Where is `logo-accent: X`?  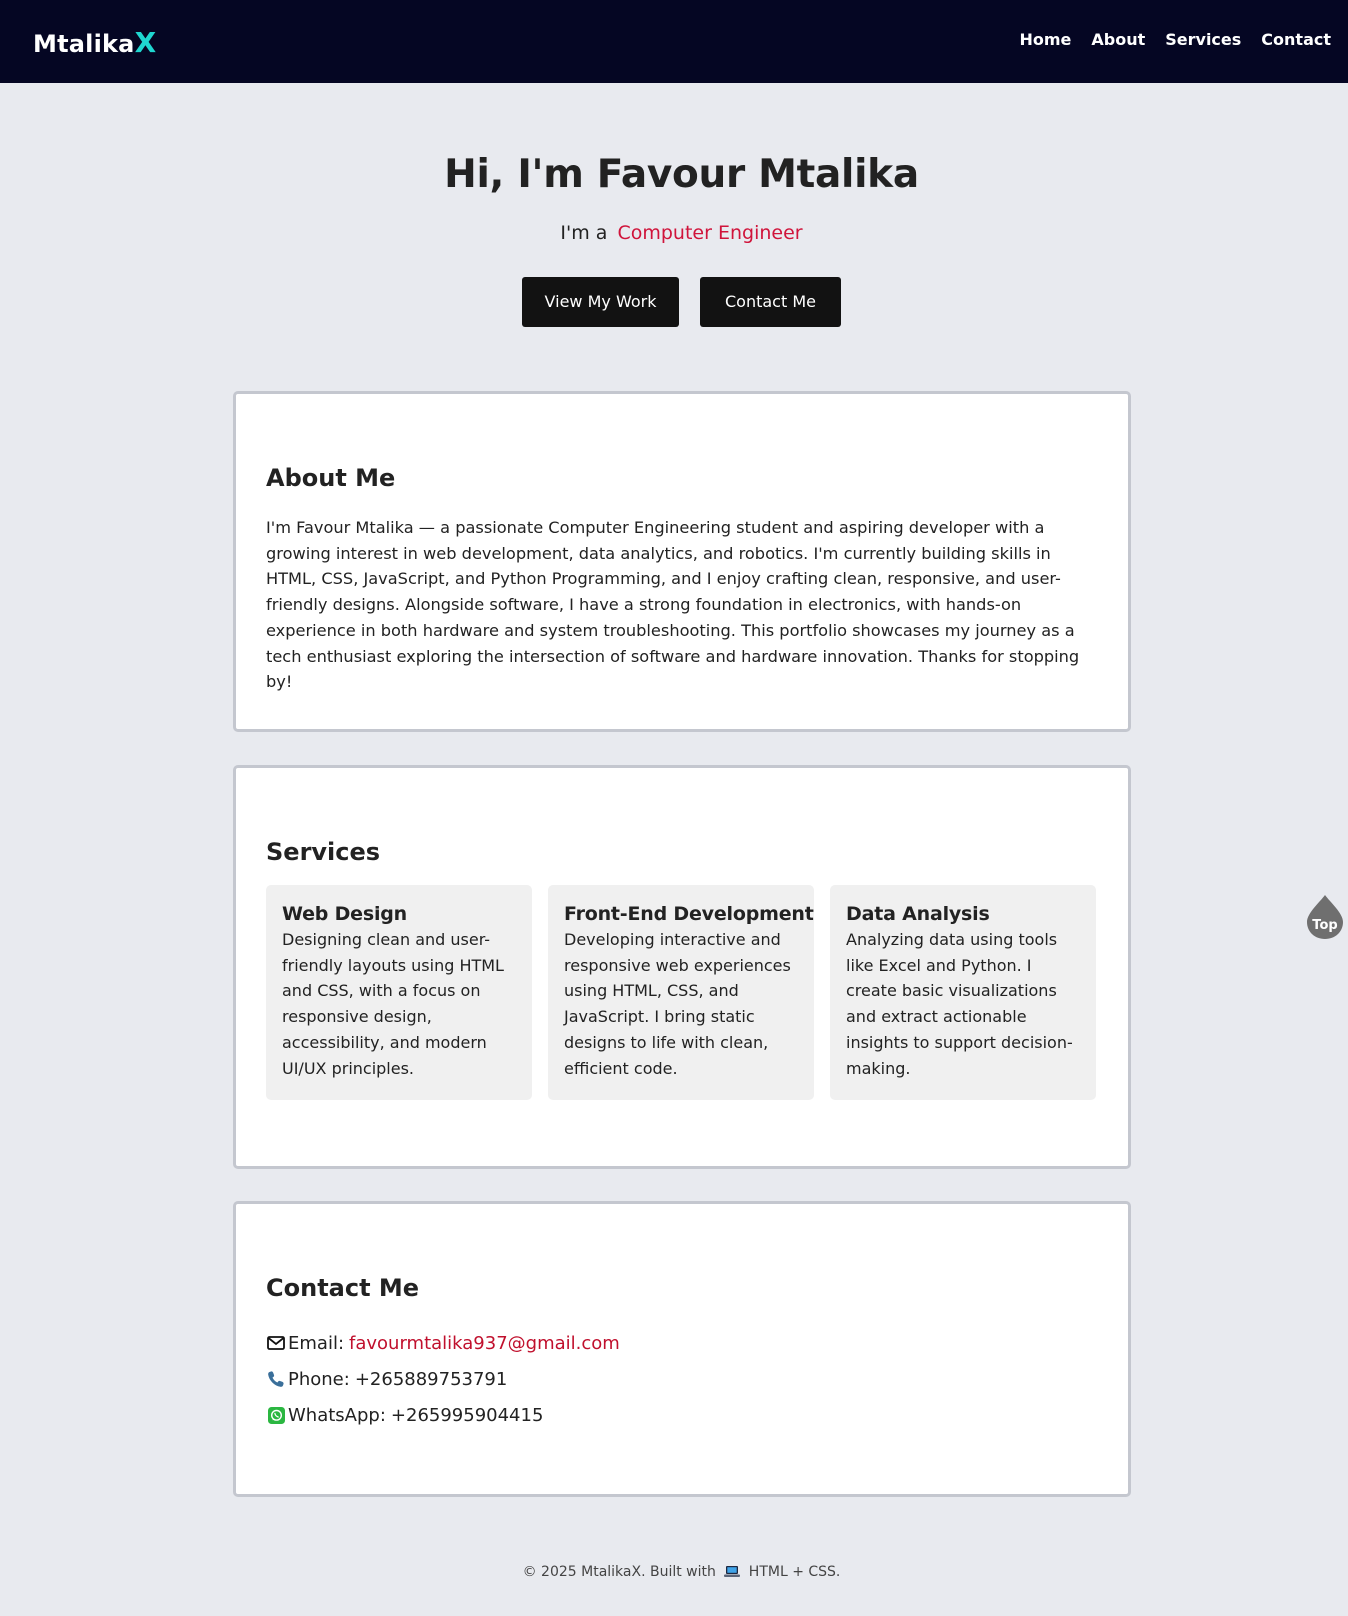 logo-accent: X is located at coordinates (145, 42).